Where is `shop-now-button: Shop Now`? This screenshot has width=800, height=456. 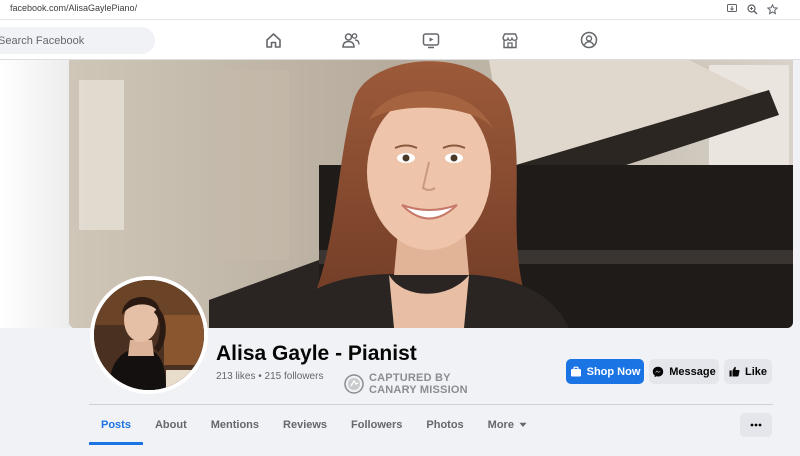
shop-now-button: Shop Now is located at coordinates (605, 371).